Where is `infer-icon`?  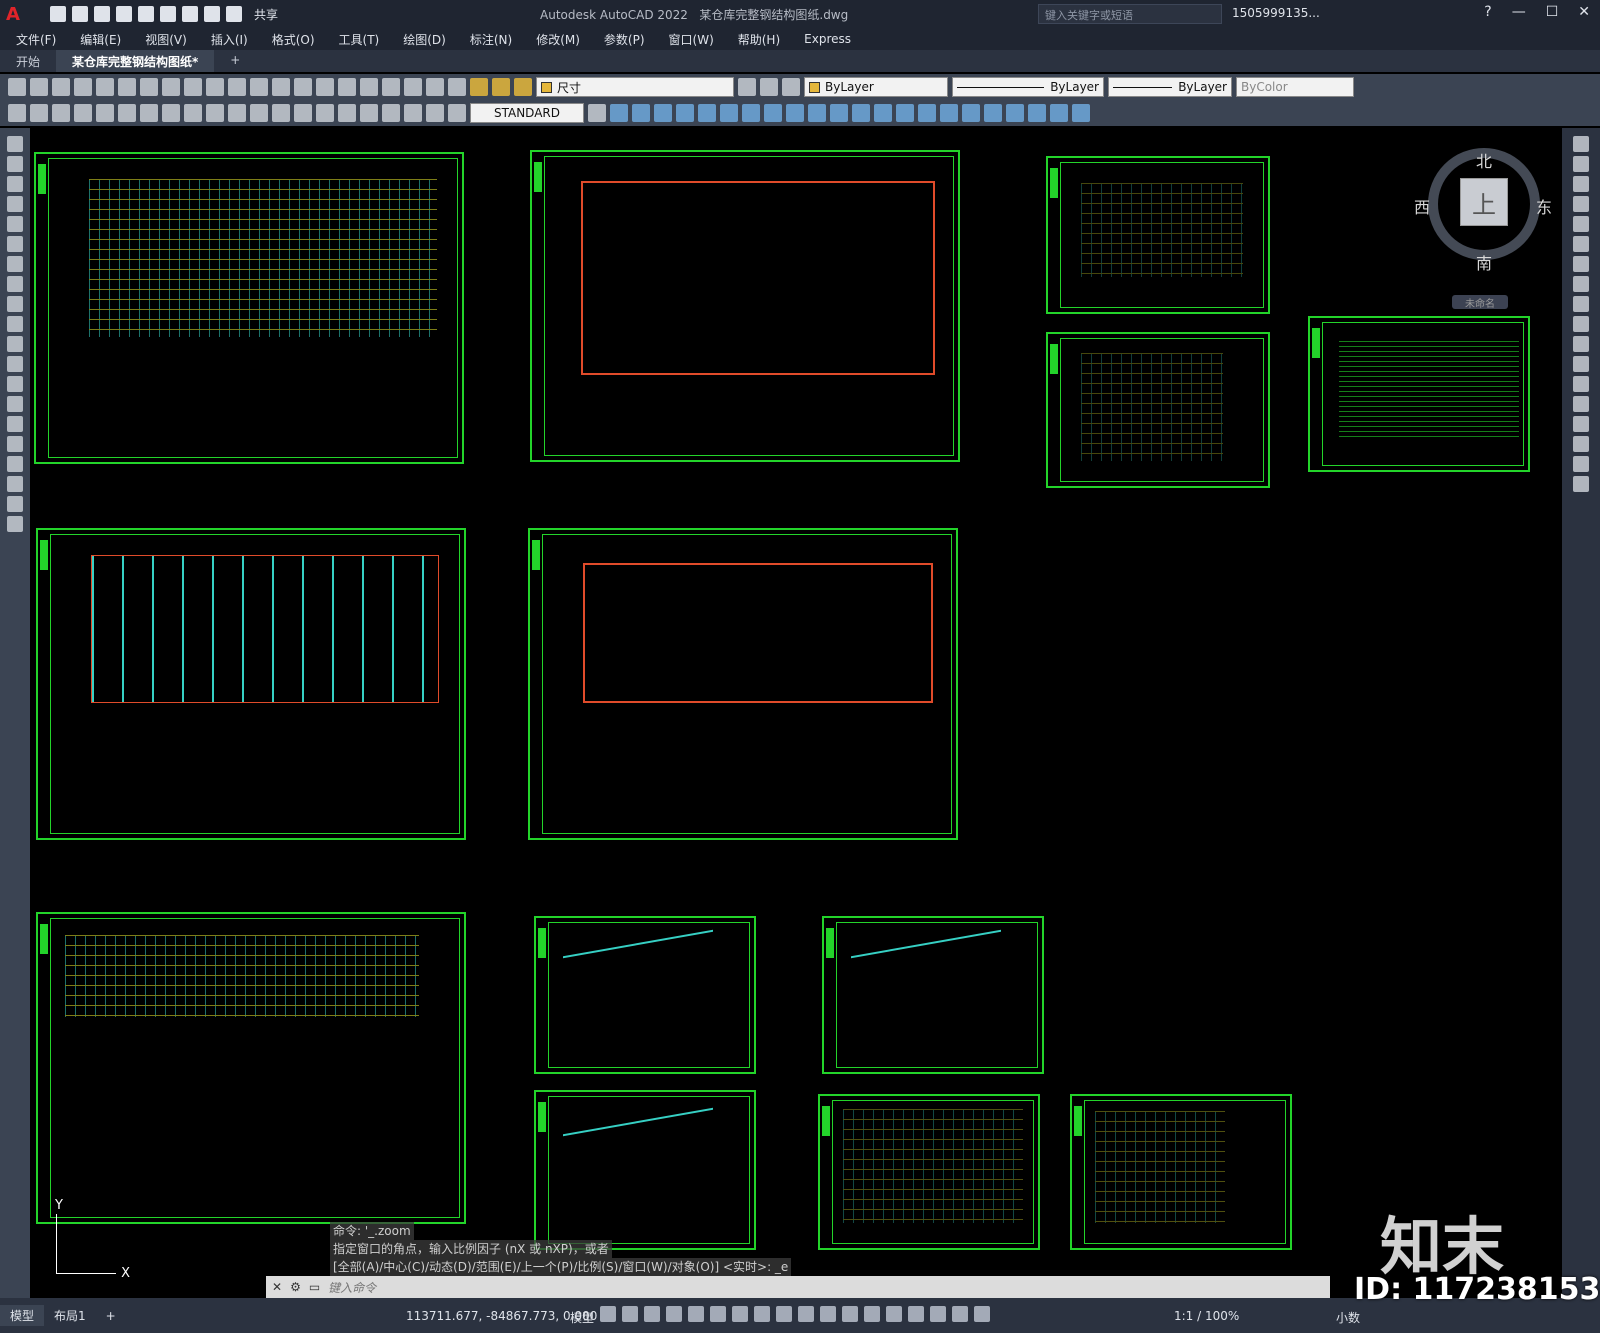
infer-icon is located at coordinates (652, 1314).